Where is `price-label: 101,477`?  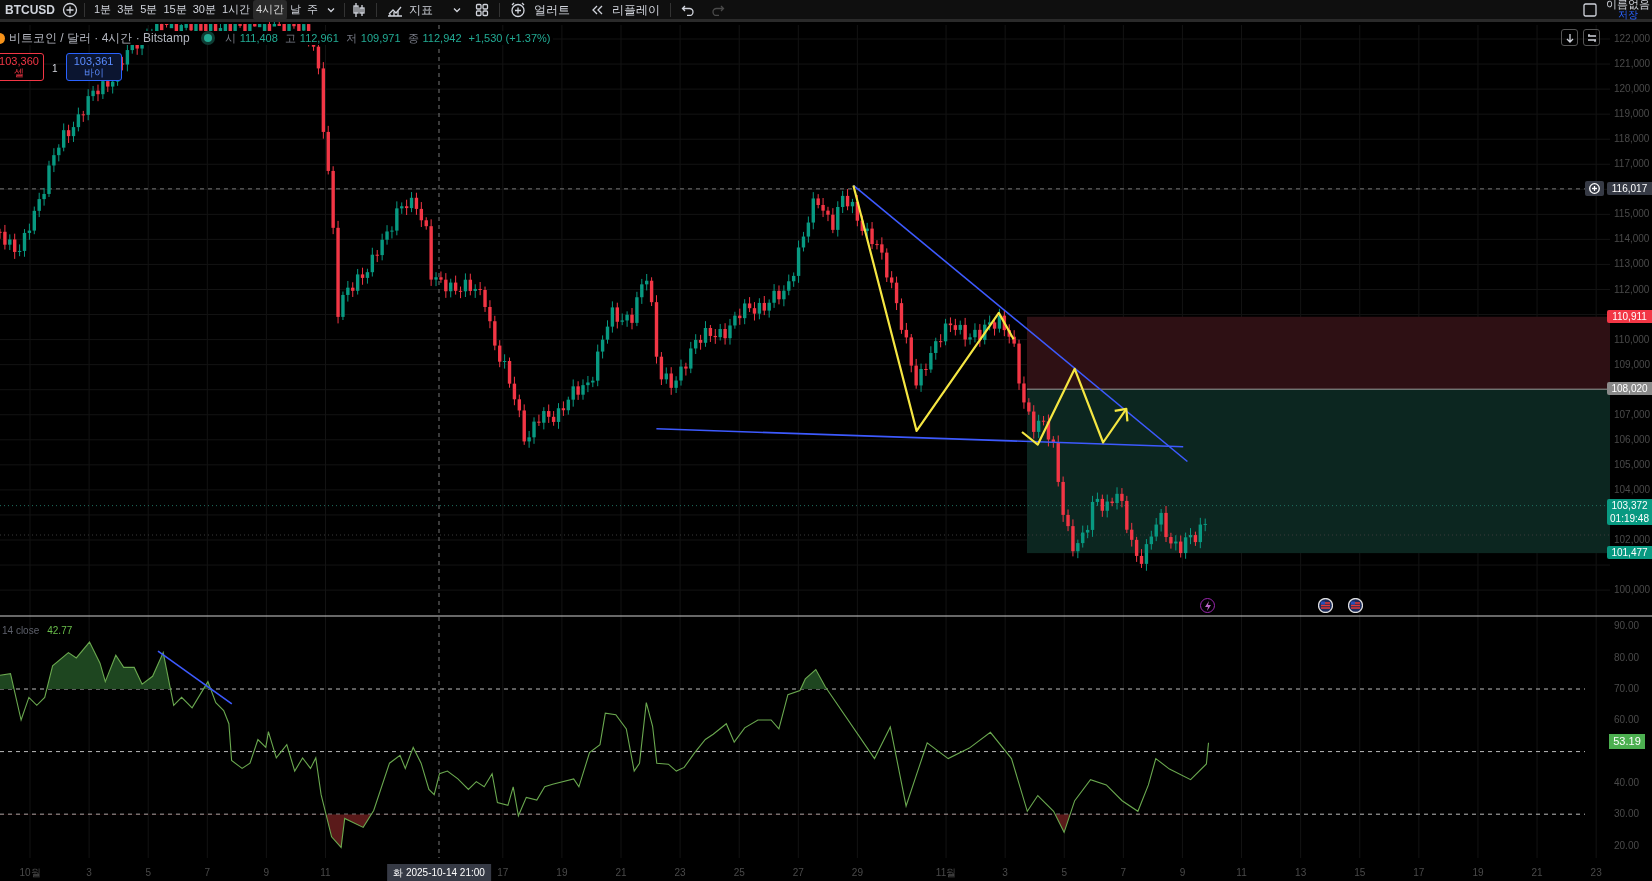 price-label: 101,477 is located at coordinates (1629, 553).